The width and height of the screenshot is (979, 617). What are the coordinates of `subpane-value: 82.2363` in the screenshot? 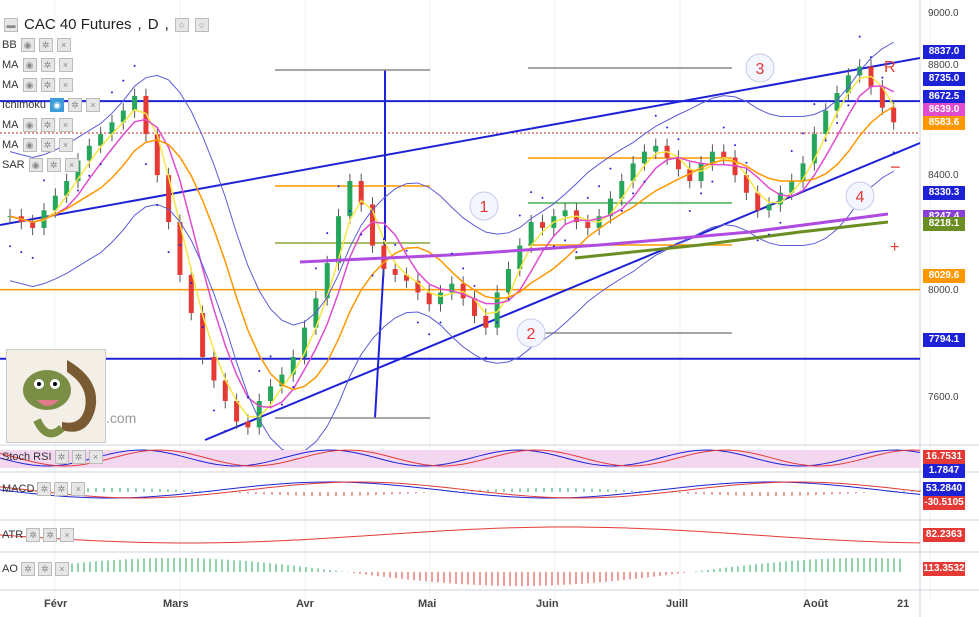 It's located at (944, 535).